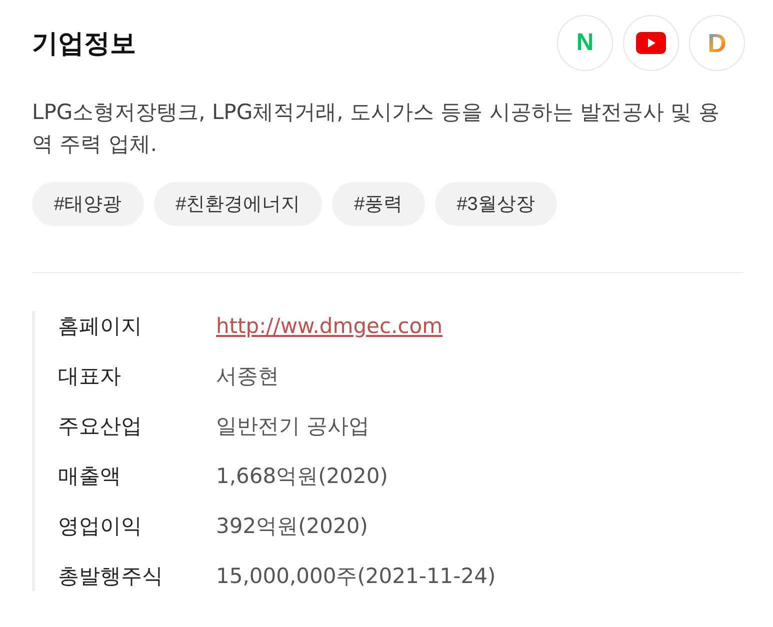  Describe the element at coordinates (378, 204) in the screenshot. I see `hashtag-chip: #풍력` at that location.